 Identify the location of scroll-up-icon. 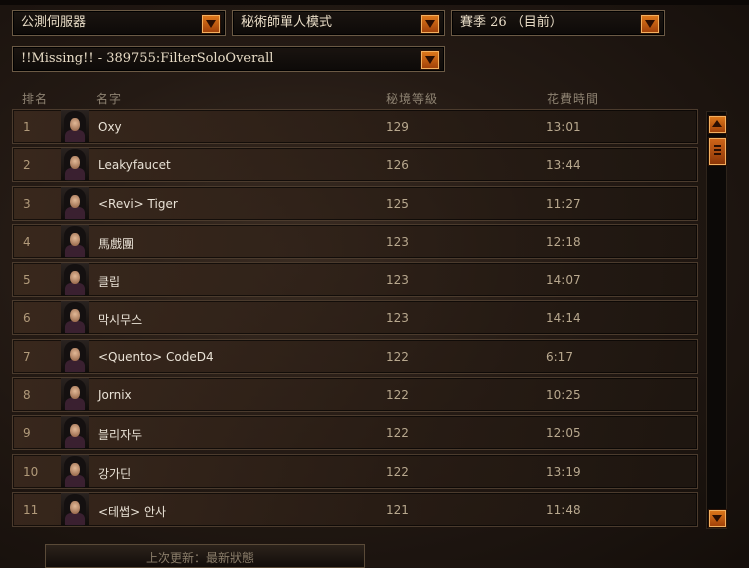
(717, 124).